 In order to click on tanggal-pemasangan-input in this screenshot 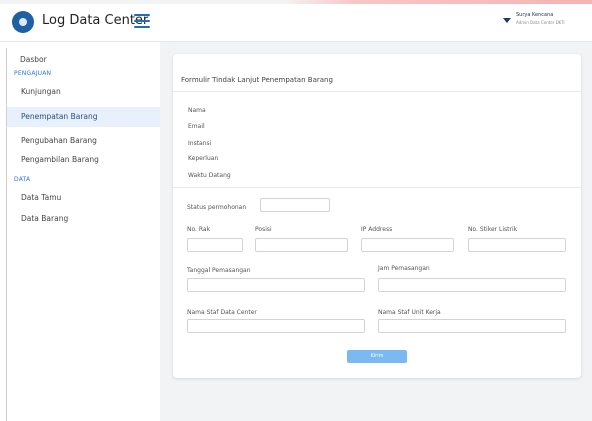, I will do `click(276, 285)`.